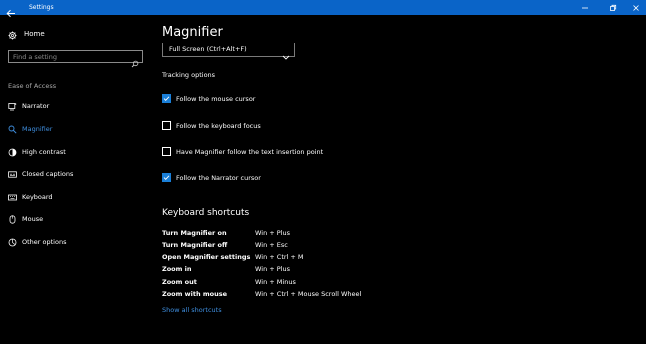  Describe the element at coordinates (192, 310) in the screenshot. I see `show-all-shortcuts-link: Show all shortcuts` at that location.